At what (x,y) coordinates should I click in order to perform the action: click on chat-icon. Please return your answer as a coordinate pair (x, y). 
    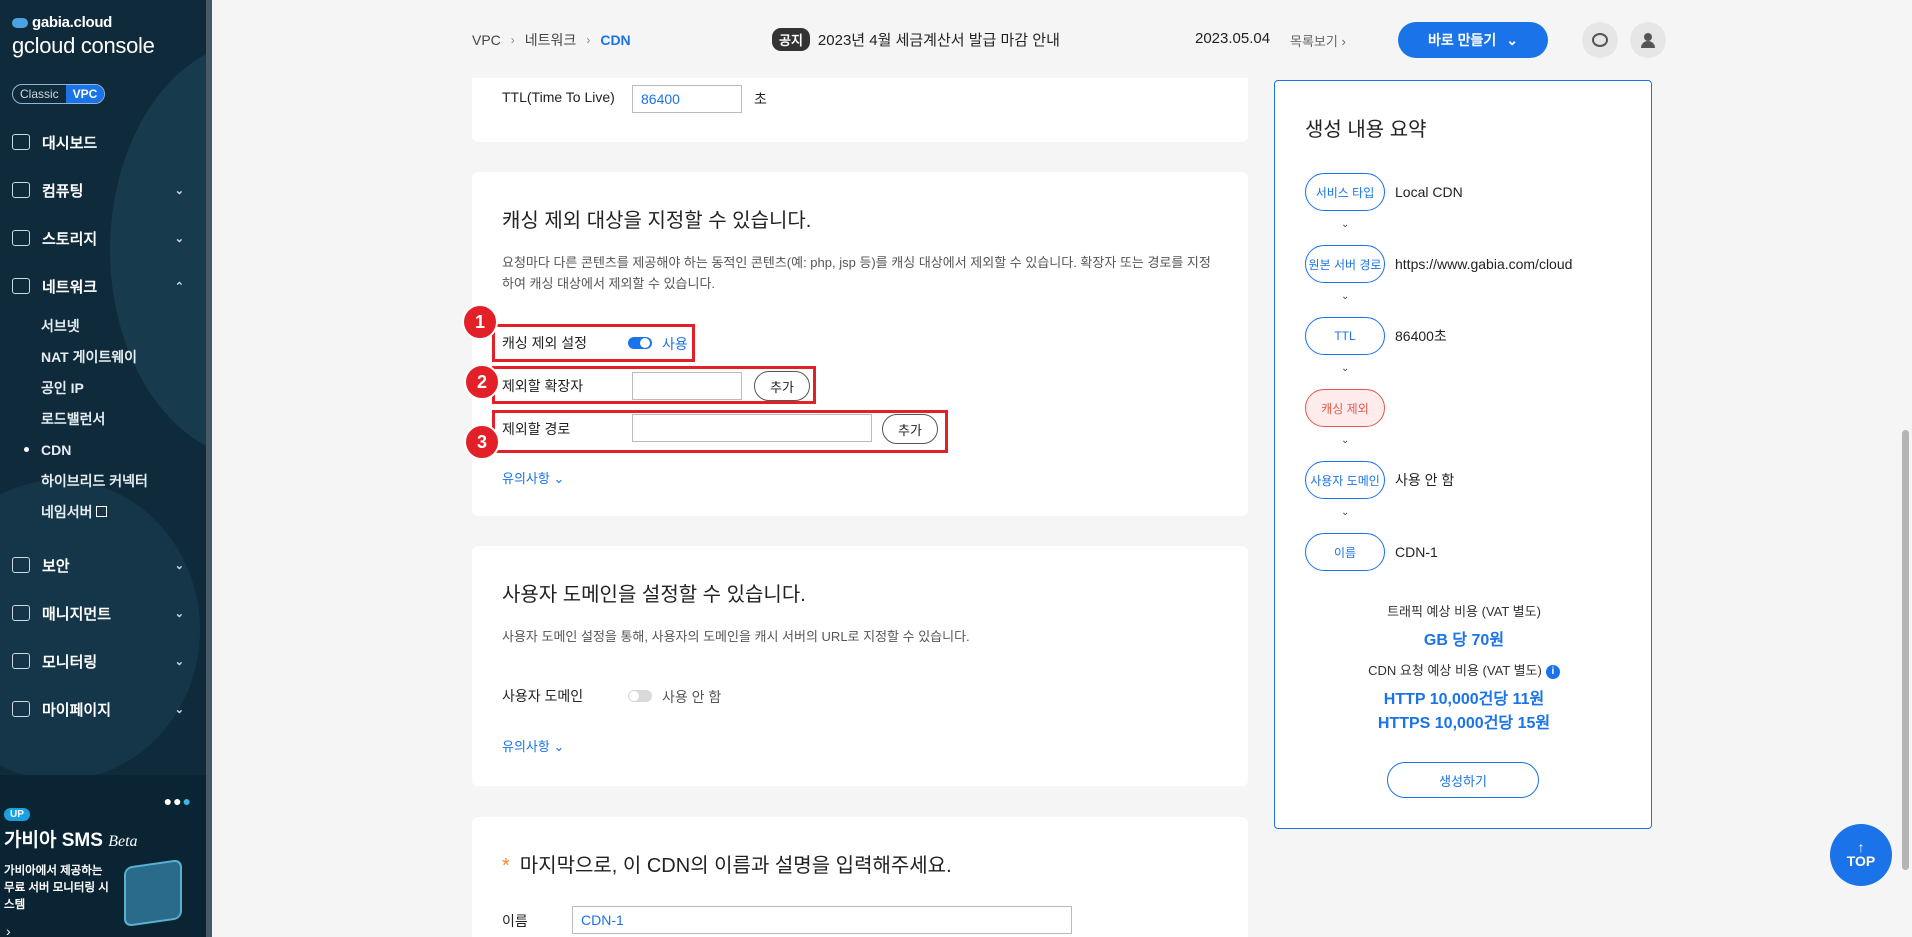
    Looking at the image, I should click on (1600, 40).